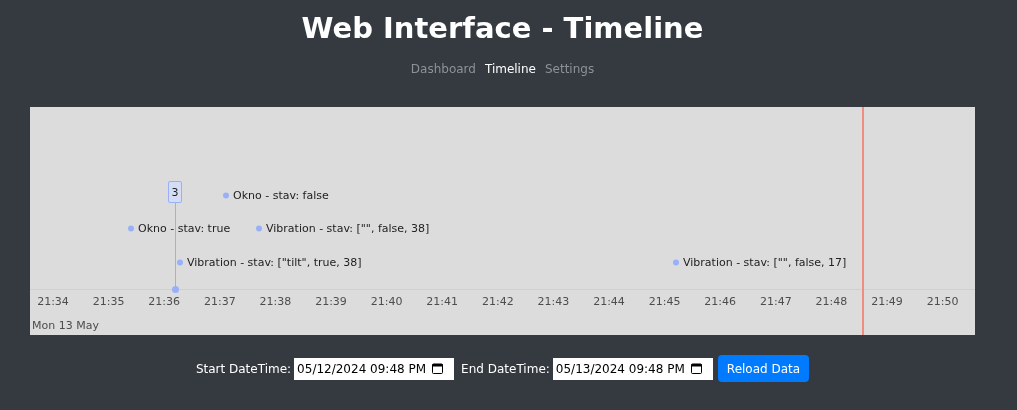 The width and height of the screenshot is (1017, 410). Describe the element at coordinates (108, 301) in the screenshot. I see `time-tick-label: 21:35` at that location.